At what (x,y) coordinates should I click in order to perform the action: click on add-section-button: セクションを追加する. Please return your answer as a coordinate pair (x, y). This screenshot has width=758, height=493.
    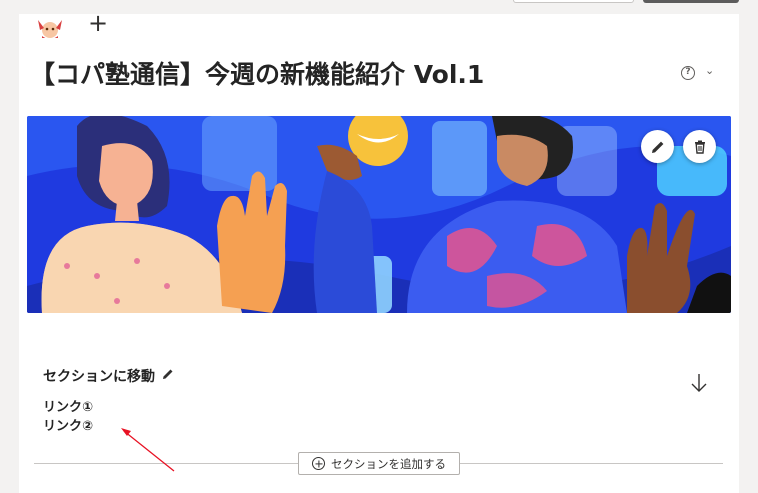
    Looking at the image, I should click on (379, 463).